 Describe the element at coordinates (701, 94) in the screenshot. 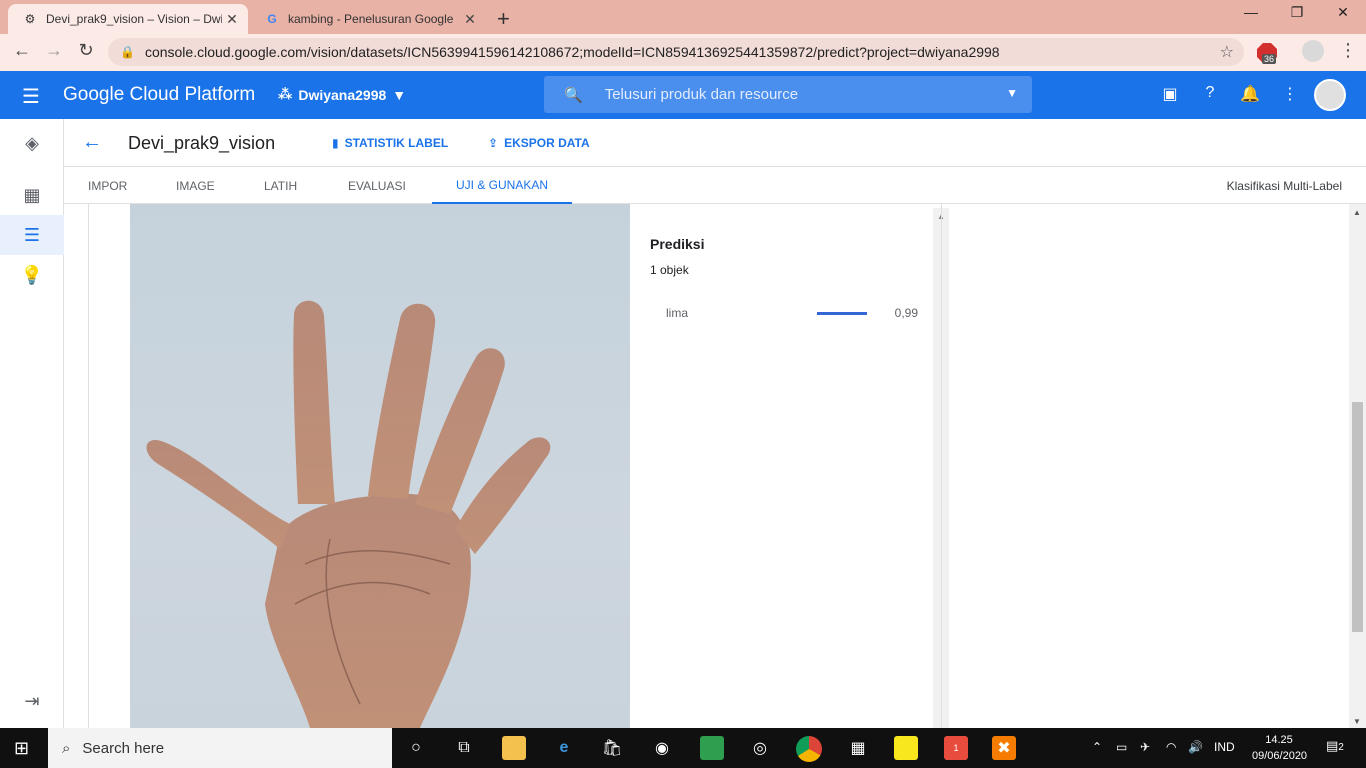

I see `search-placeholder: Telusuri produk dan resource` at that location.